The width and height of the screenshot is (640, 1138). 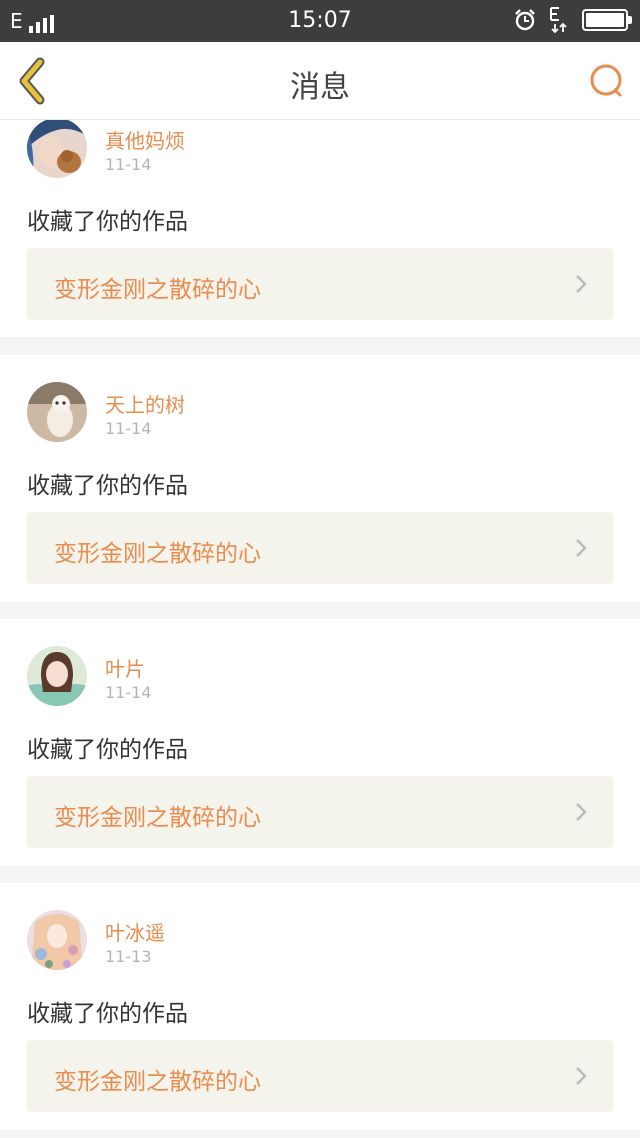 What do you see at coordinates (525, 20) in the screenshot?
I see `alarm-icon` at bounding box center [525, 20].